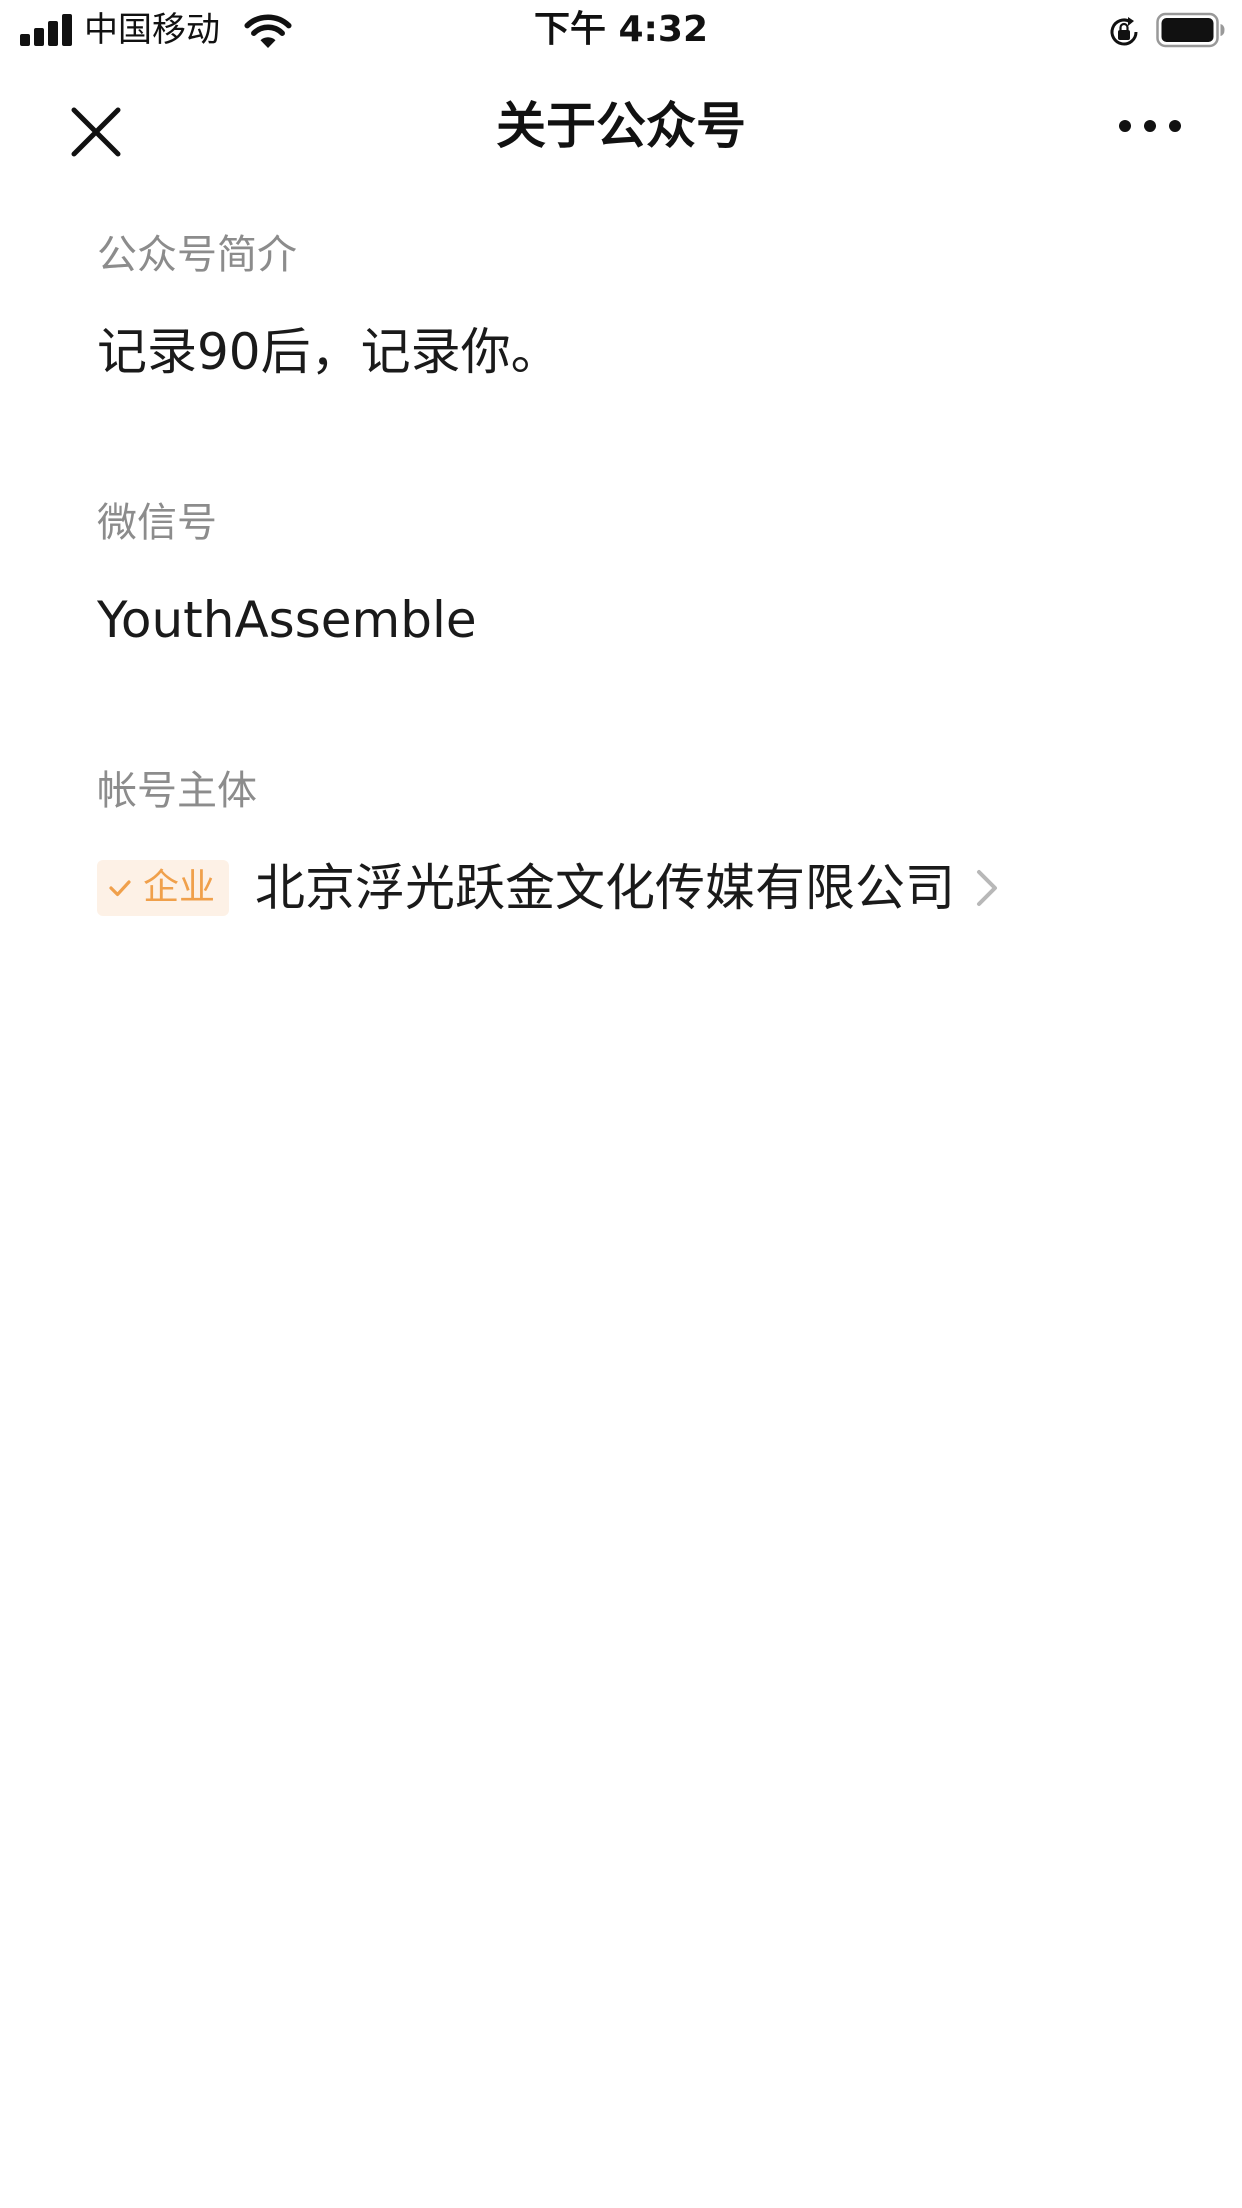  I want to click on nav-bar: 关于公众号, so click(621, 126).